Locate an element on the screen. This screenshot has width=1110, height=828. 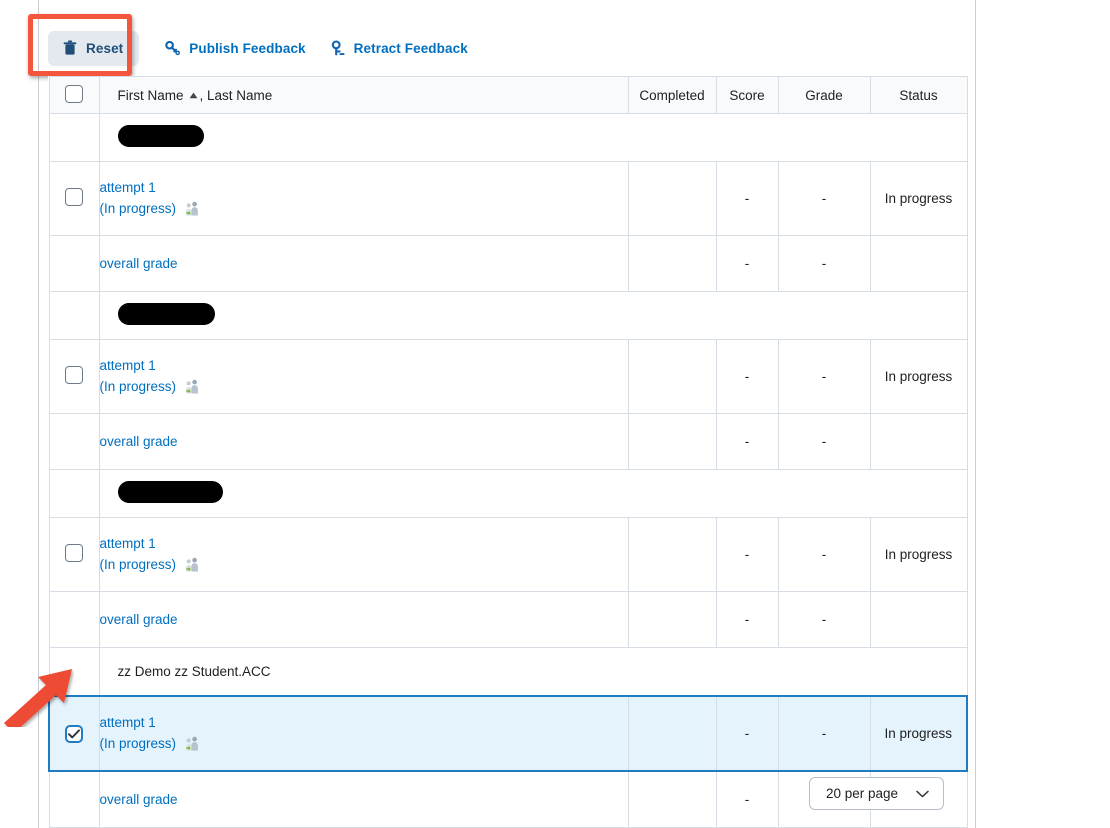
per-page-select: 20 per page is located at coordinates (877, 793).